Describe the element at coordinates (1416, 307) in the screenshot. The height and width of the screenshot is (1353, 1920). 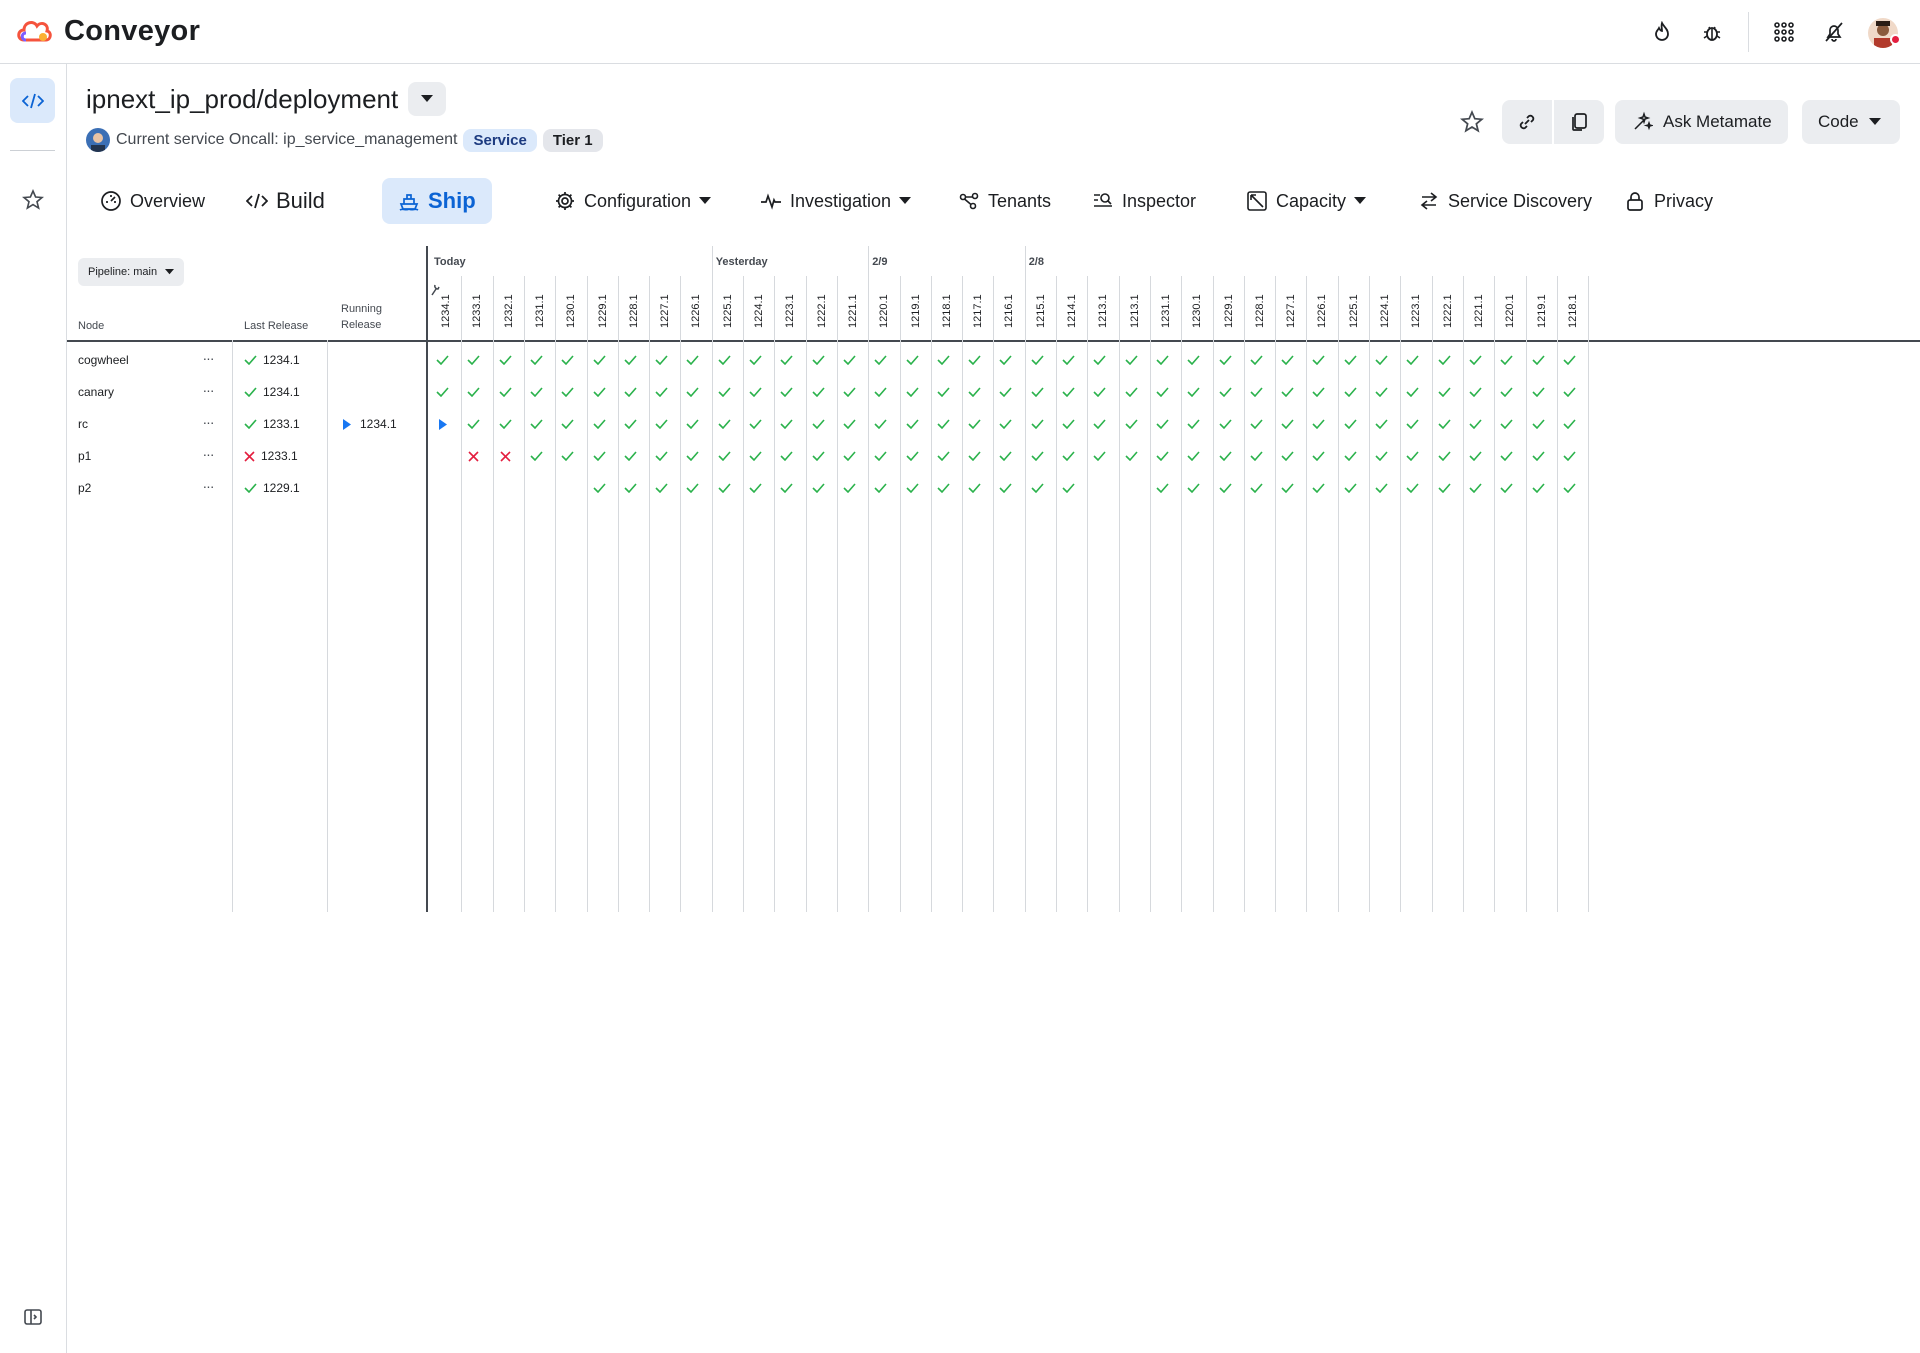
I see `version-label: 1223.1` at that location.